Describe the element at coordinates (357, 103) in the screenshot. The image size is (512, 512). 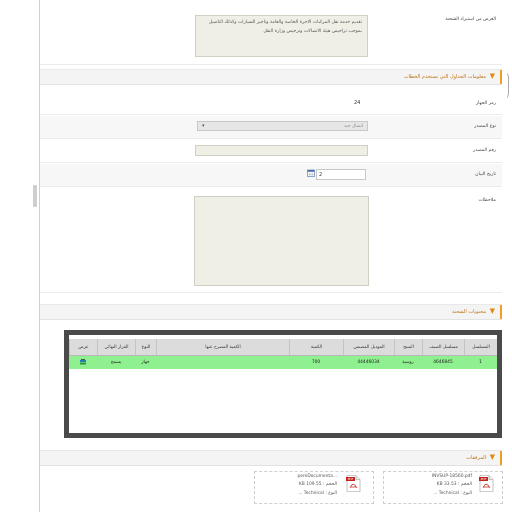
I see `device-count-value: 24` at that location.